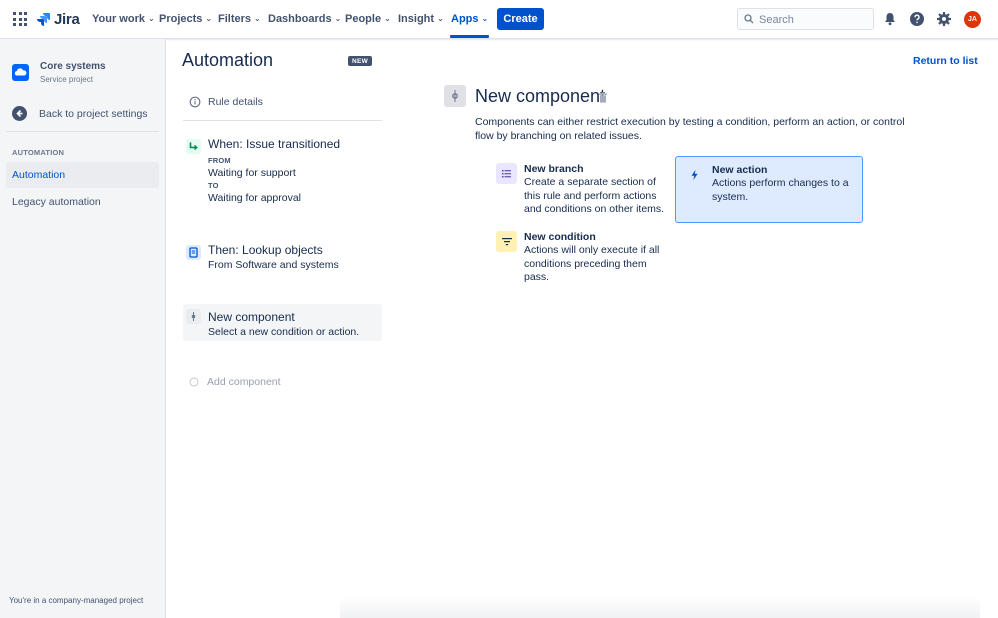  I want to click on project-cloud-icon, so click(20, 72).